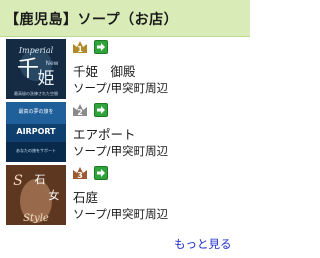  I want to click on shop-thumbnail: Imperial 千 姫 New 最高級の洗練された空間, so click(36, 69).